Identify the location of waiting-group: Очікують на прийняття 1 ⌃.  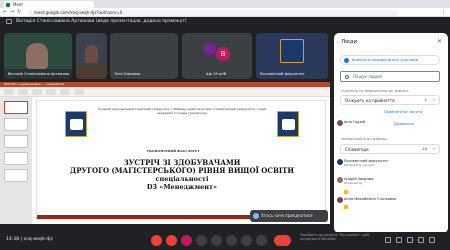
(390, 100).